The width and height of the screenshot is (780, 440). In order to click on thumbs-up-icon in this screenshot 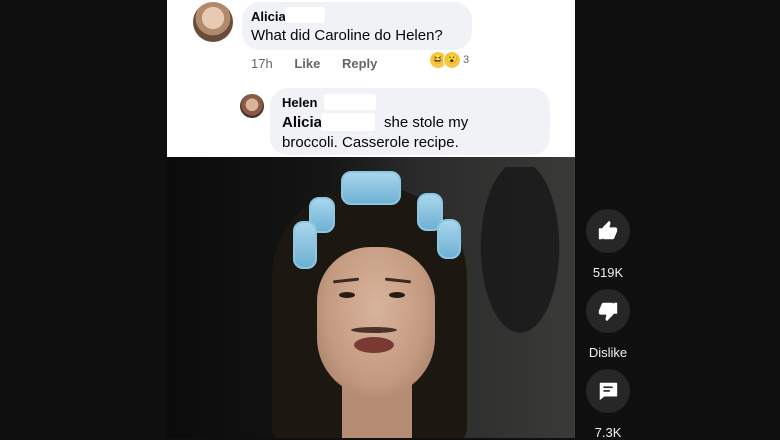, I will do `click(608, 230)`.